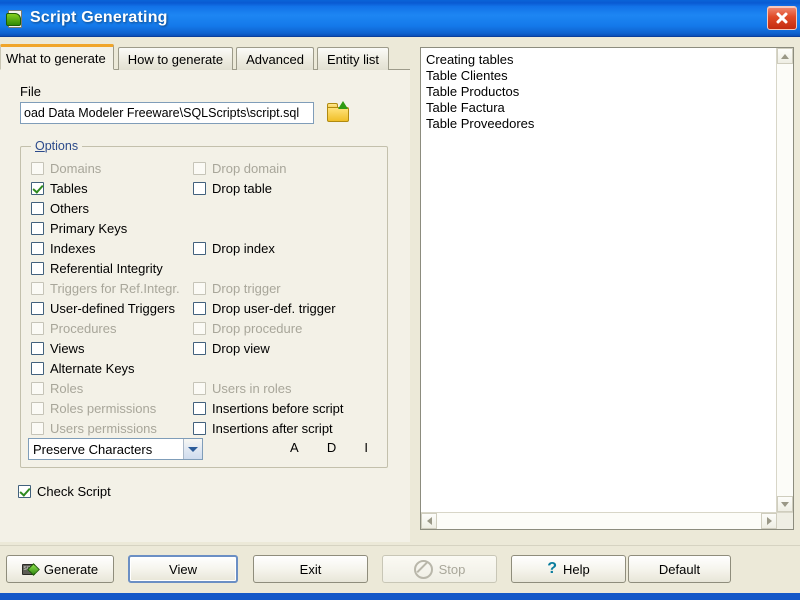 The width and height of the screenshot is (800, 600). Describe the element at coordinates (89, 228) in the screenshot. I see `option-label: Primary Keys` at that location.